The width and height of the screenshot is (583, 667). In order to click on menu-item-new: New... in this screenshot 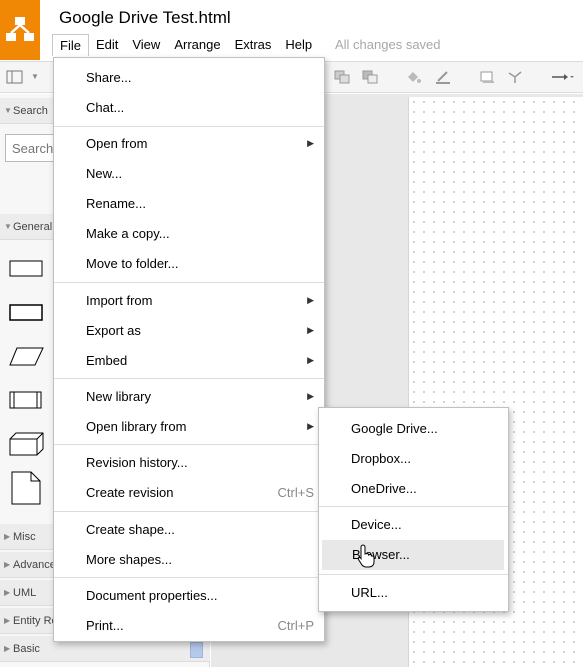, I will do `click(189, 174)`.